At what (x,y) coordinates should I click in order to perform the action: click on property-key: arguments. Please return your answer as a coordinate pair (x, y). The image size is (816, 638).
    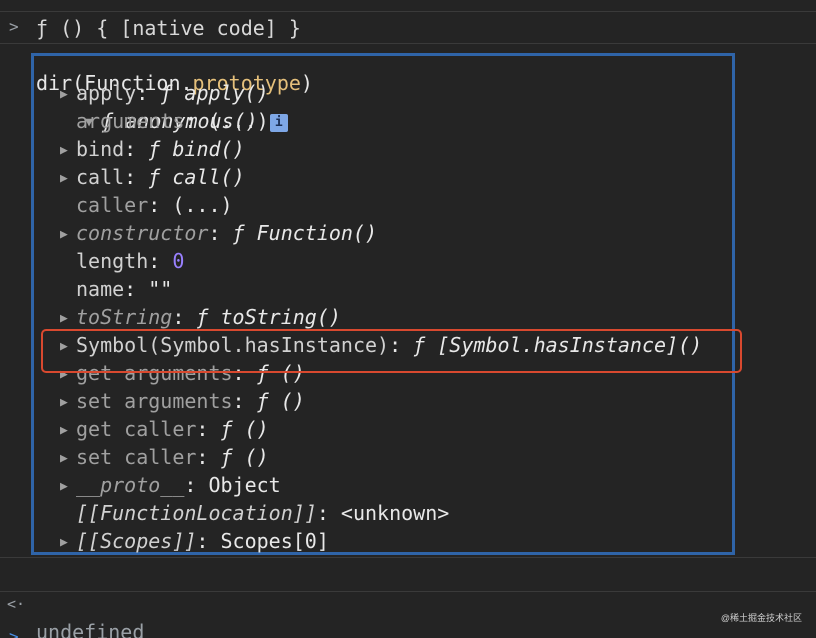
    Looking at the image, I should click on (130, 121).